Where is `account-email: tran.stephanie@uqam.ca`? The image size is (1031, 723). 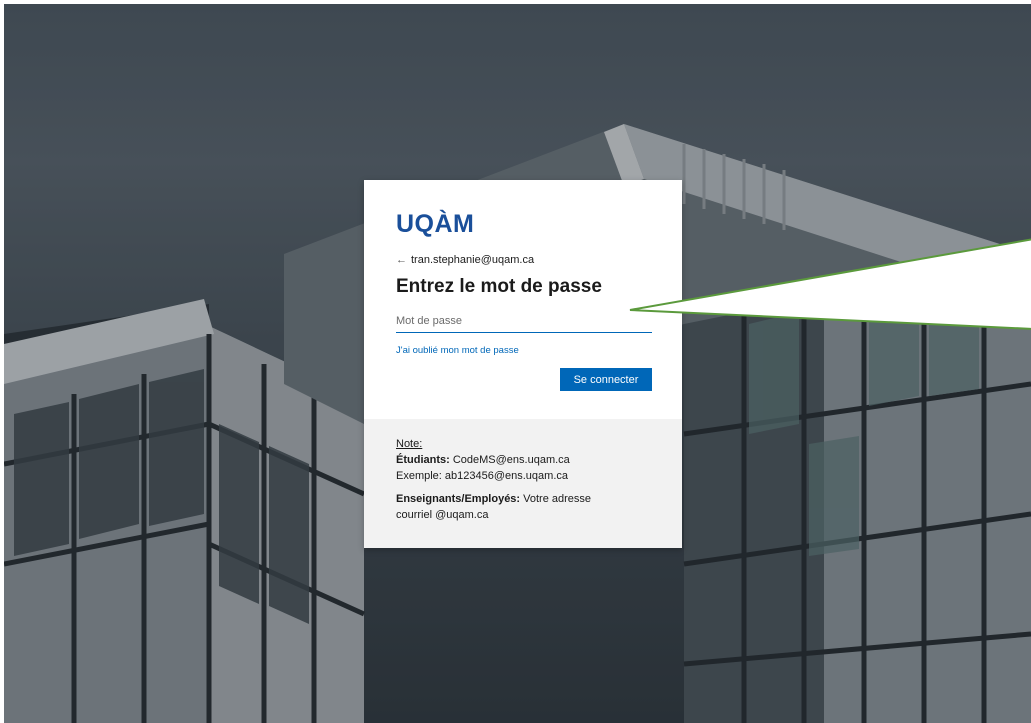 account-email: tran.stephanie@uqam.ca is located at coordinates (473, 260).